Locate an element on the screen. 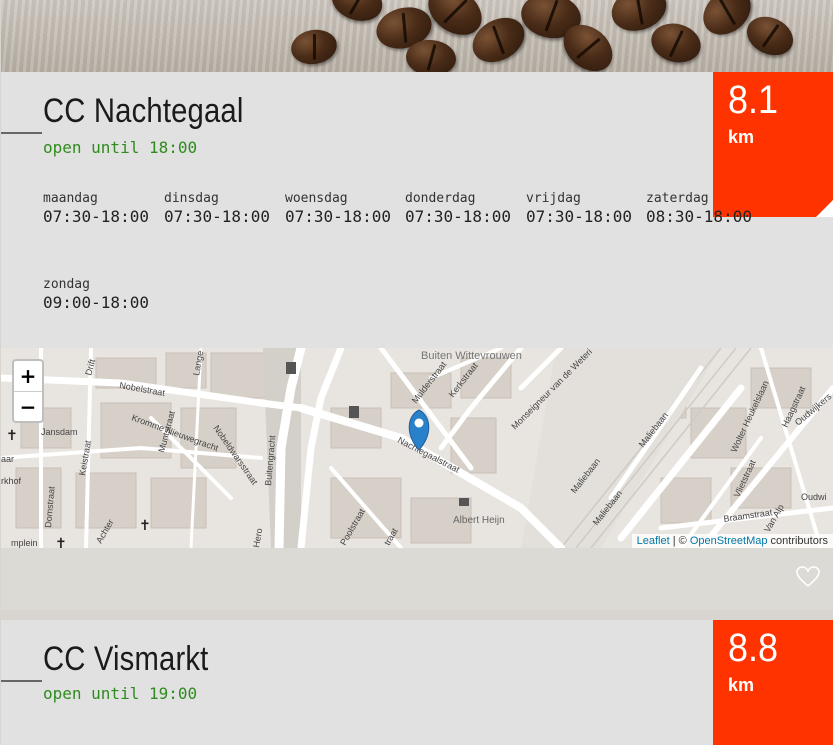 The image size is (833, 745). hours-friday: vrijdag 07:30-18:00 is located at coordinates (579, 208).